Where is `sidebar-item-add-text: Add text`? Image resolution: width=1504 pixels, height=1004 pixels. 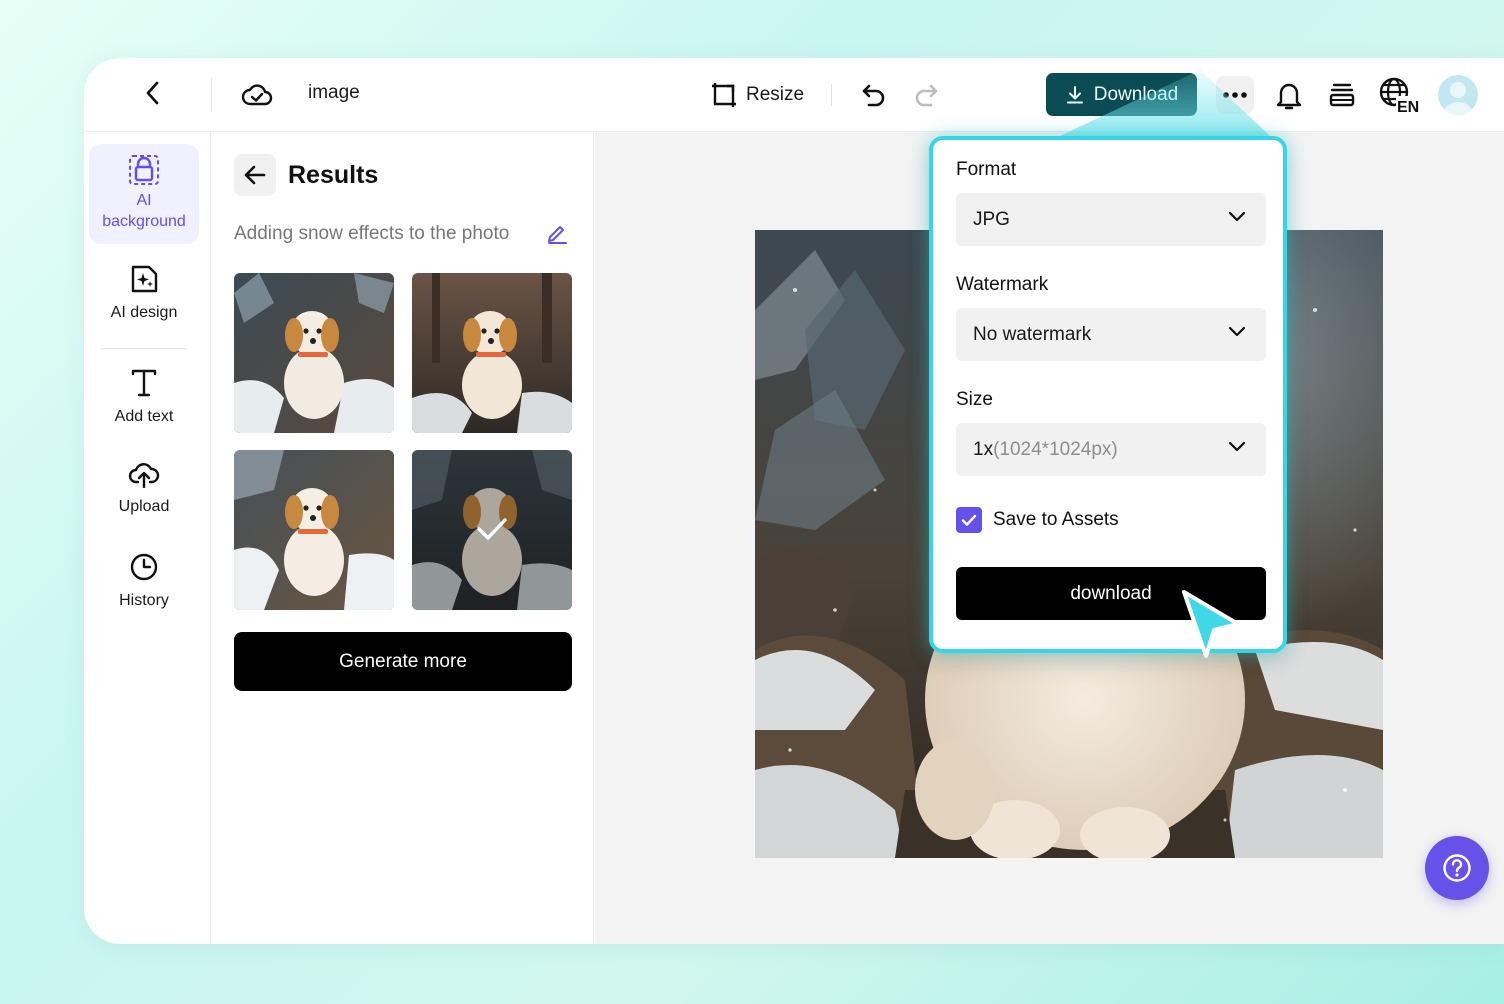 sidebar-item-add-text: Add text is located at coordinates (144, 397).